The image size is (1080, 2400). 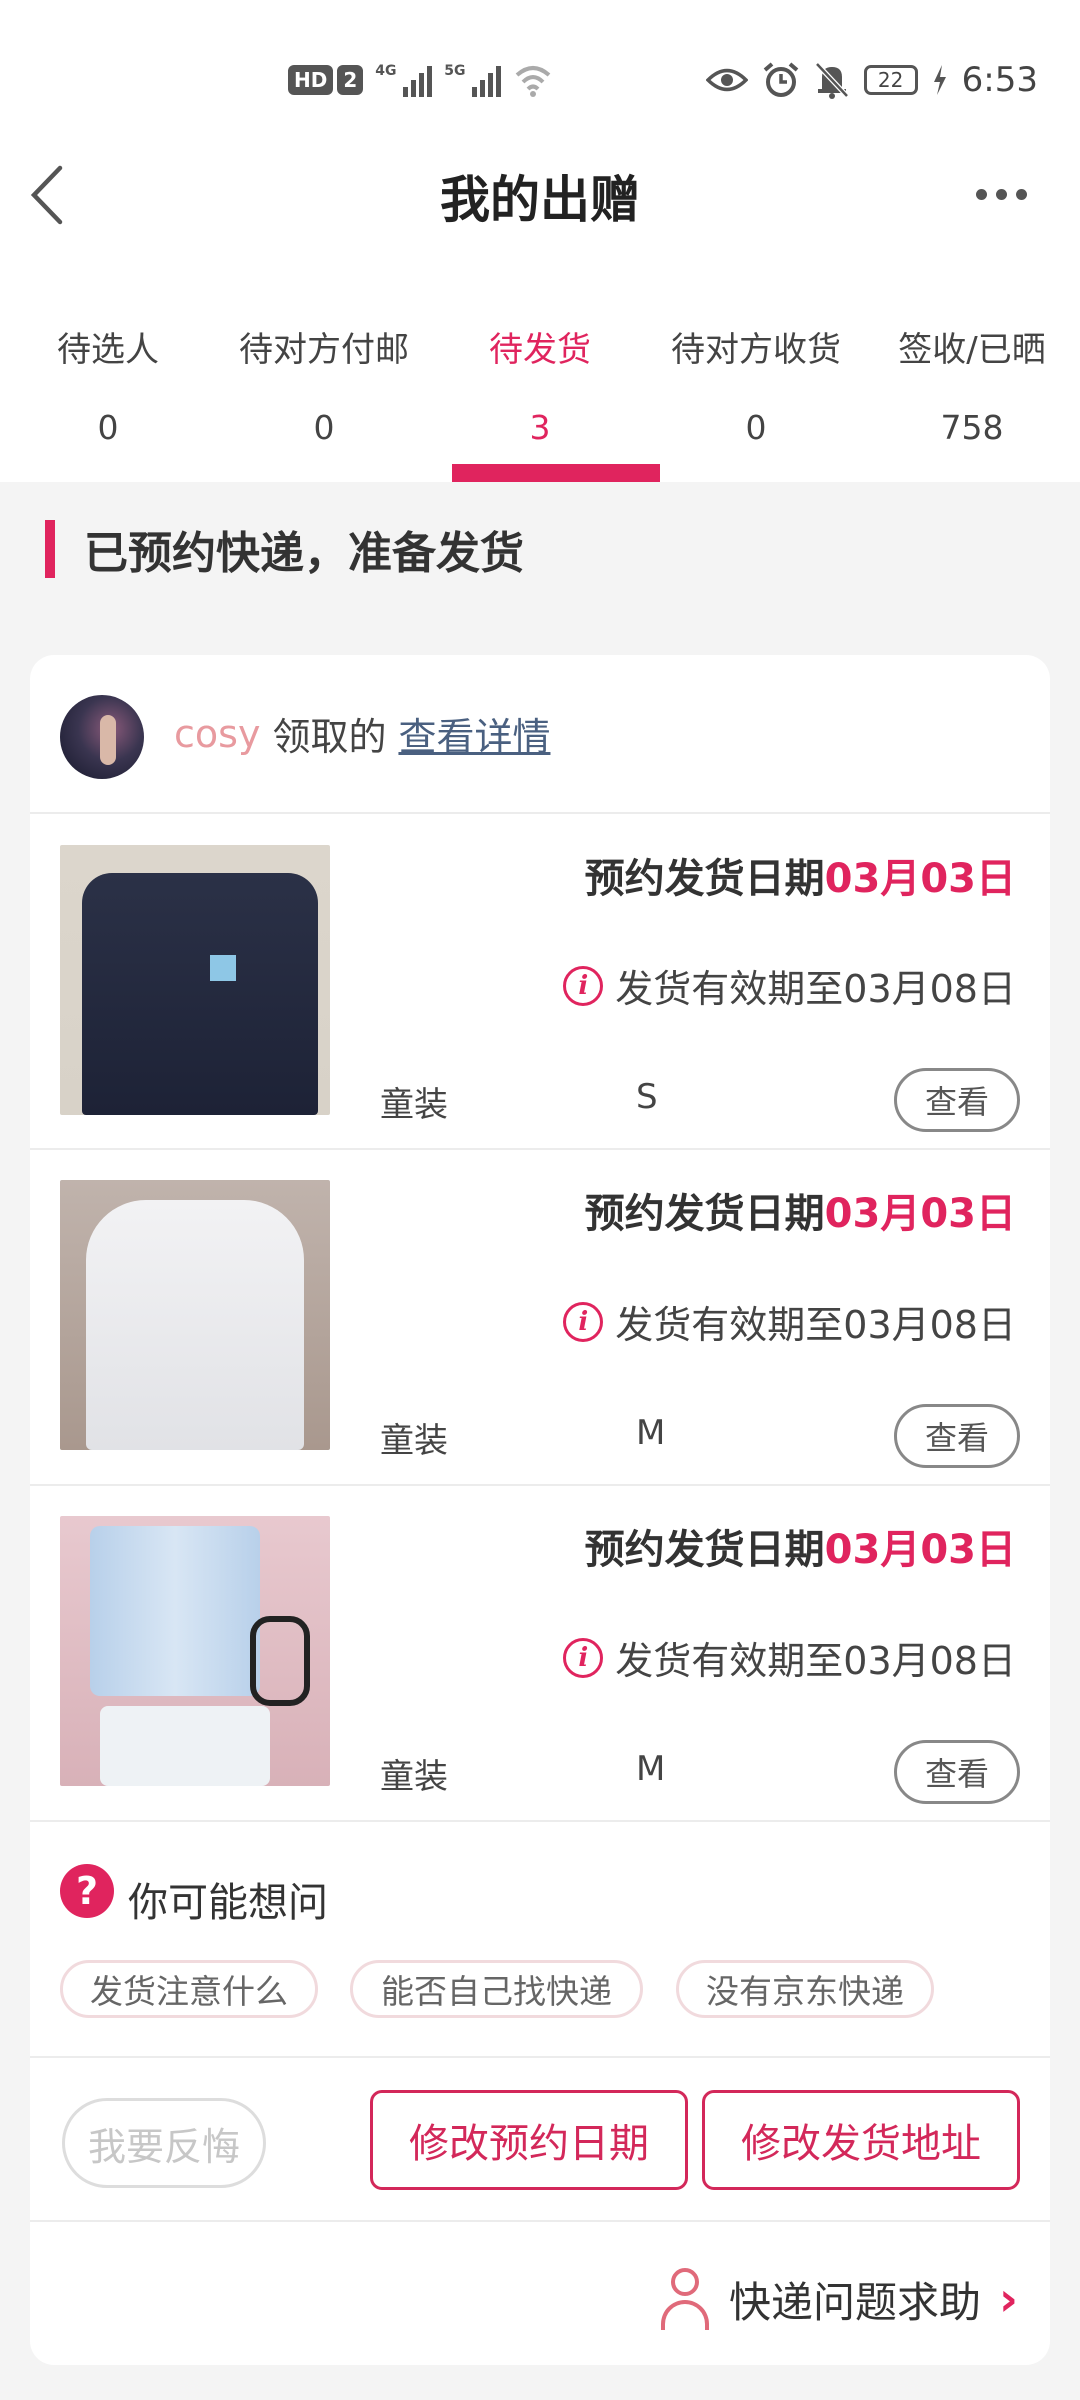 What do you see at coordinates (805, 1989) in the screenshot?
I see `faq-chip: 没有京东快递` at bounding box center [805, 1989].